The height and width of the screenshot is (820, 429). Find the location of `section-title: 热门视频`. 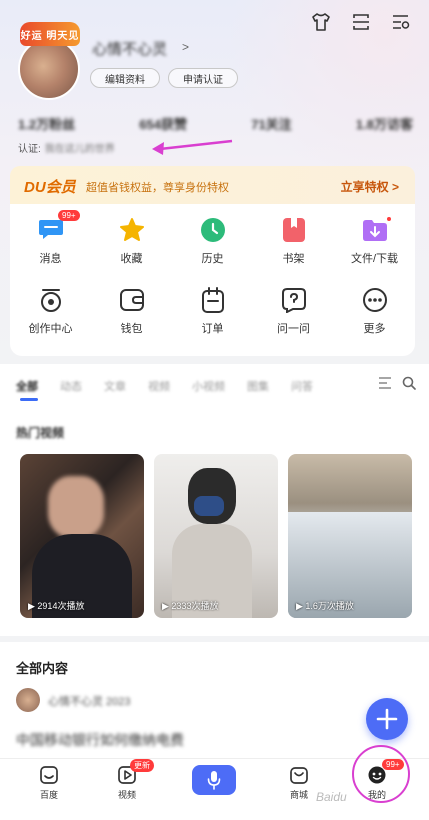

section-title: 热门视频 is located at coordinates (40, 433).